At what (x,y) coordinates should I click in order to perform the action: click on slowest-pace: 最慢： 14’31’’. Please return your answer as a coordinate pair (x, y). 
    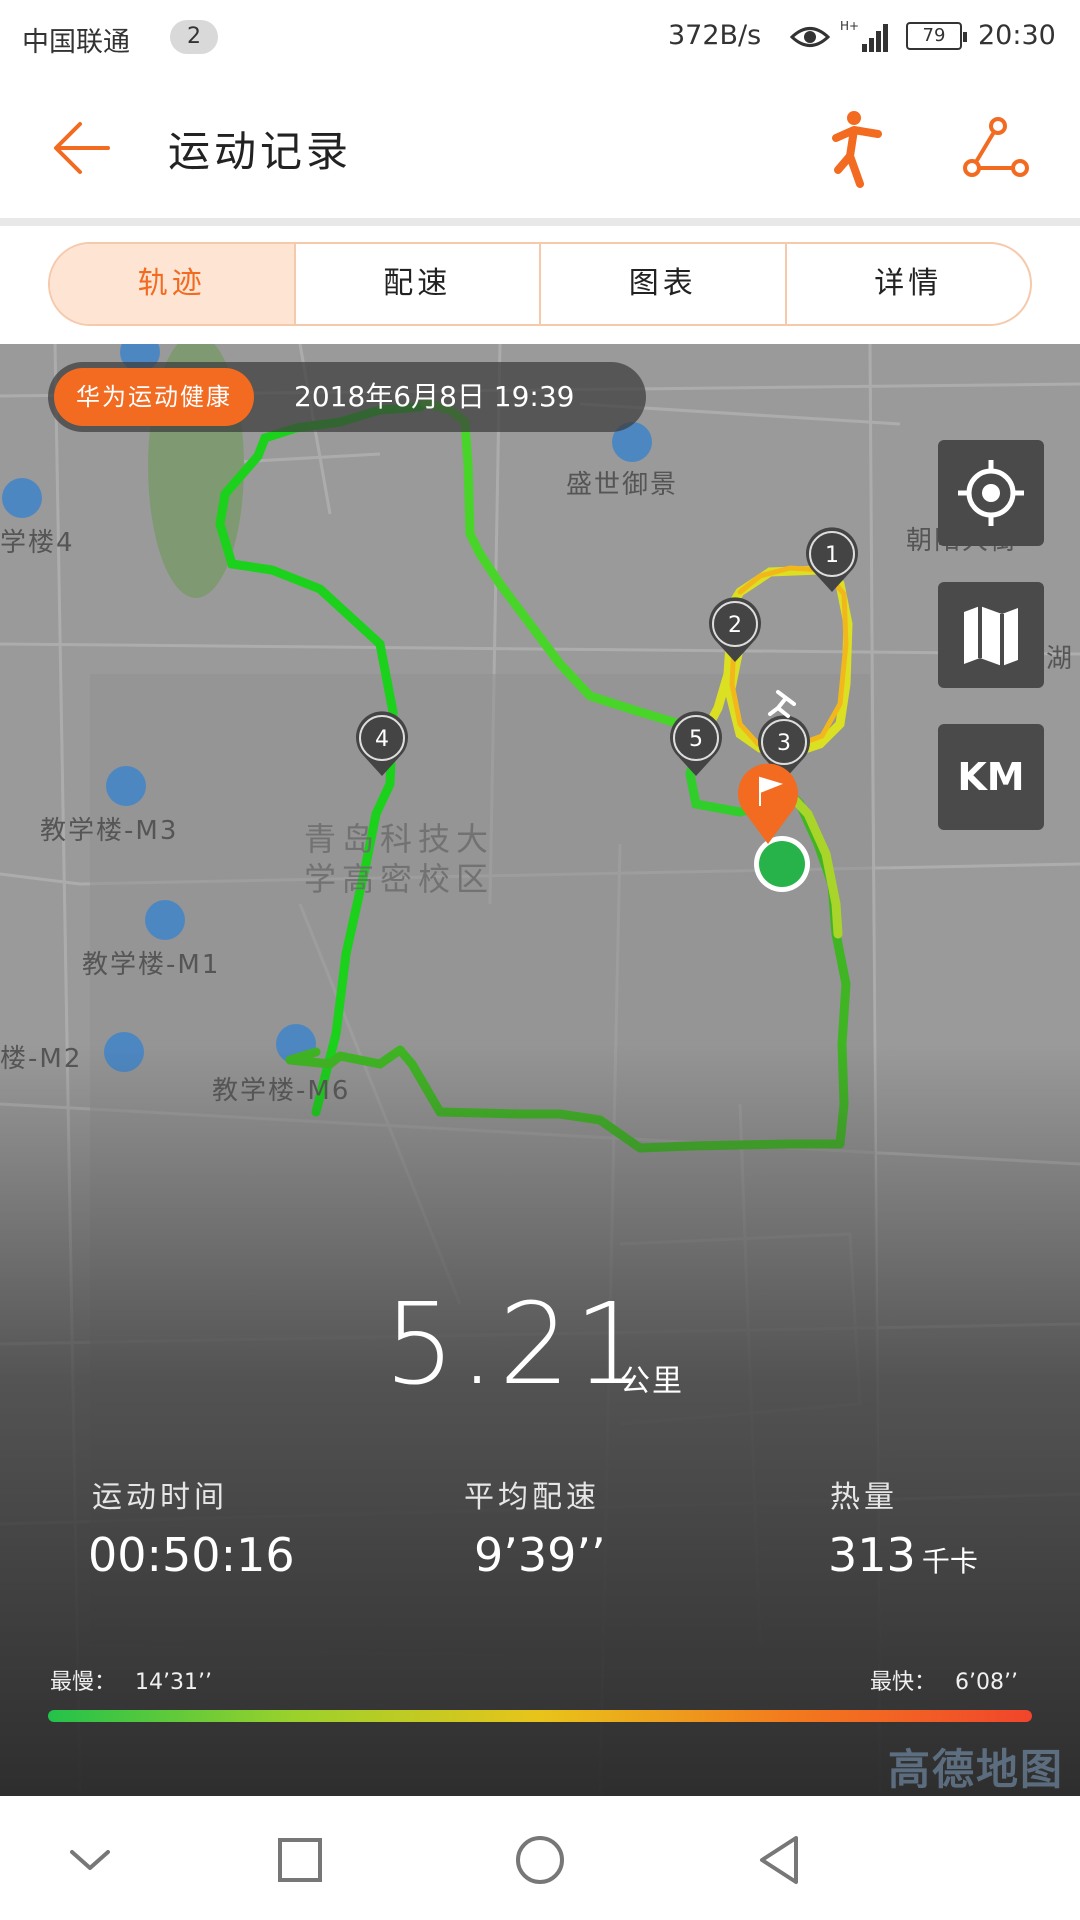
    Looking at the image, I should click on (131, 1682).